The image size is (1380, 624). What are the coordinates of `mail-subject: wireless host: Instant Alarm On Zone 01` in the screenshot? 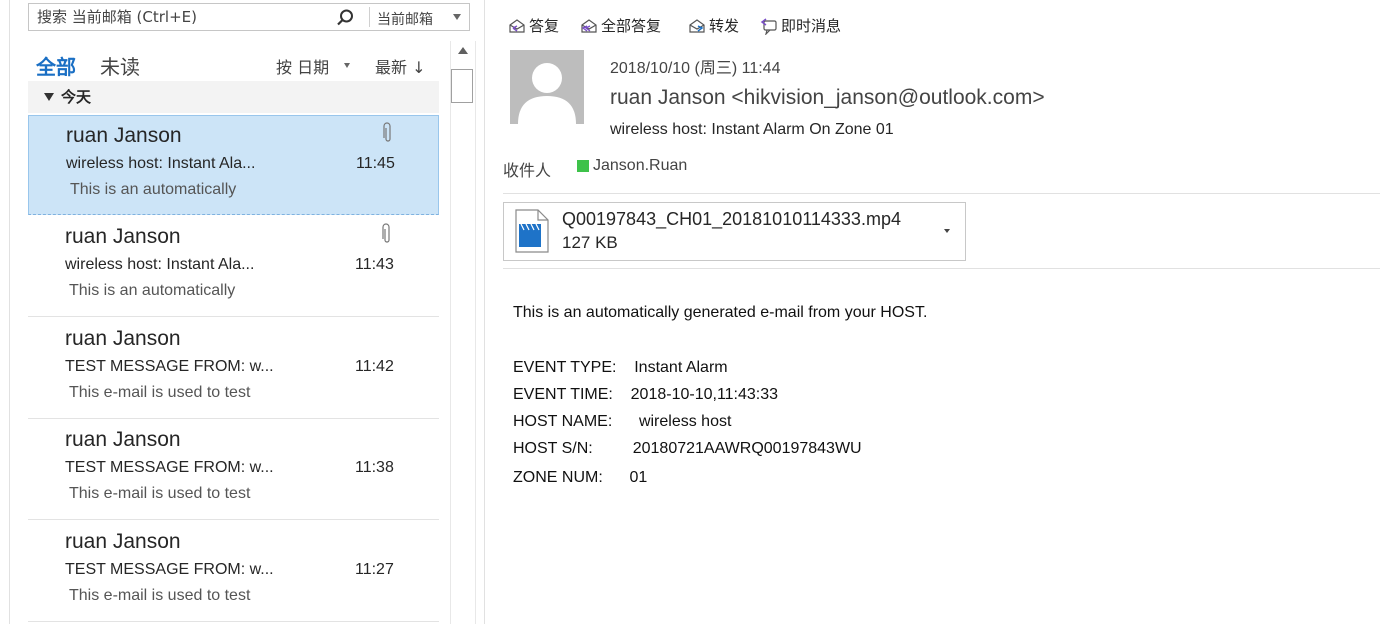 It's located at (752, 129).